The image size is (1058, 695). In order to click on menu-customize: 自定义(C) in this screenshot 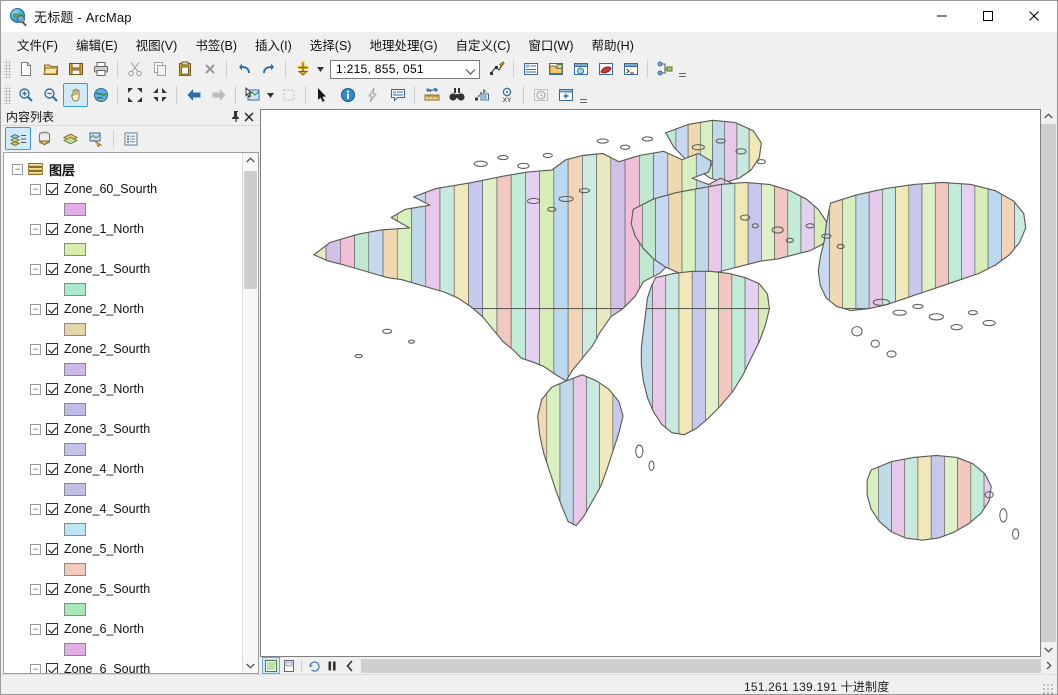, I will do `click(483, 44)`.